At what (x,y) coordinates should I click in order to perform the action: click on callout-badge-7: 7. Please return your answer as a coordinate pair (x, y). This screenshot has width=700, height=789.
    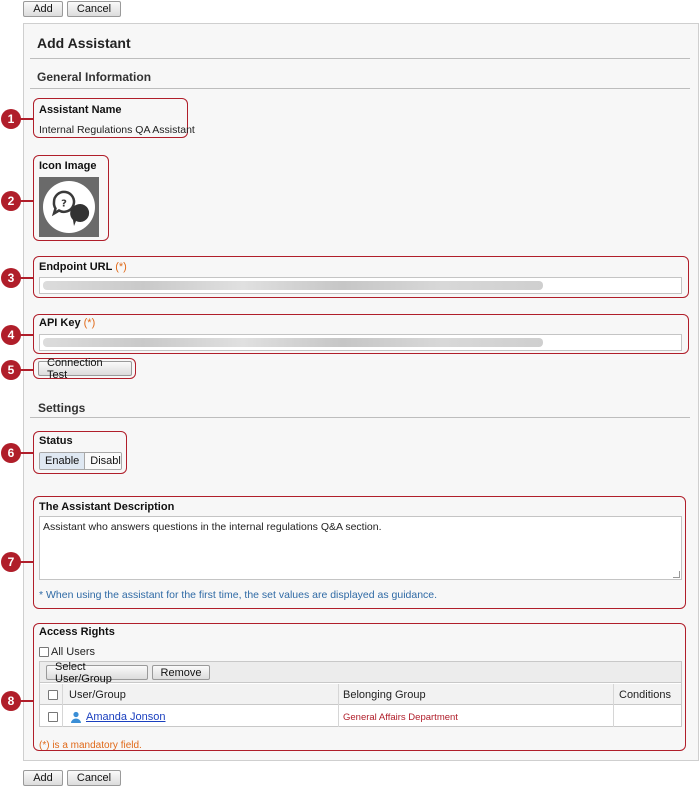
    Looking at the image, I should click on (11, 562).